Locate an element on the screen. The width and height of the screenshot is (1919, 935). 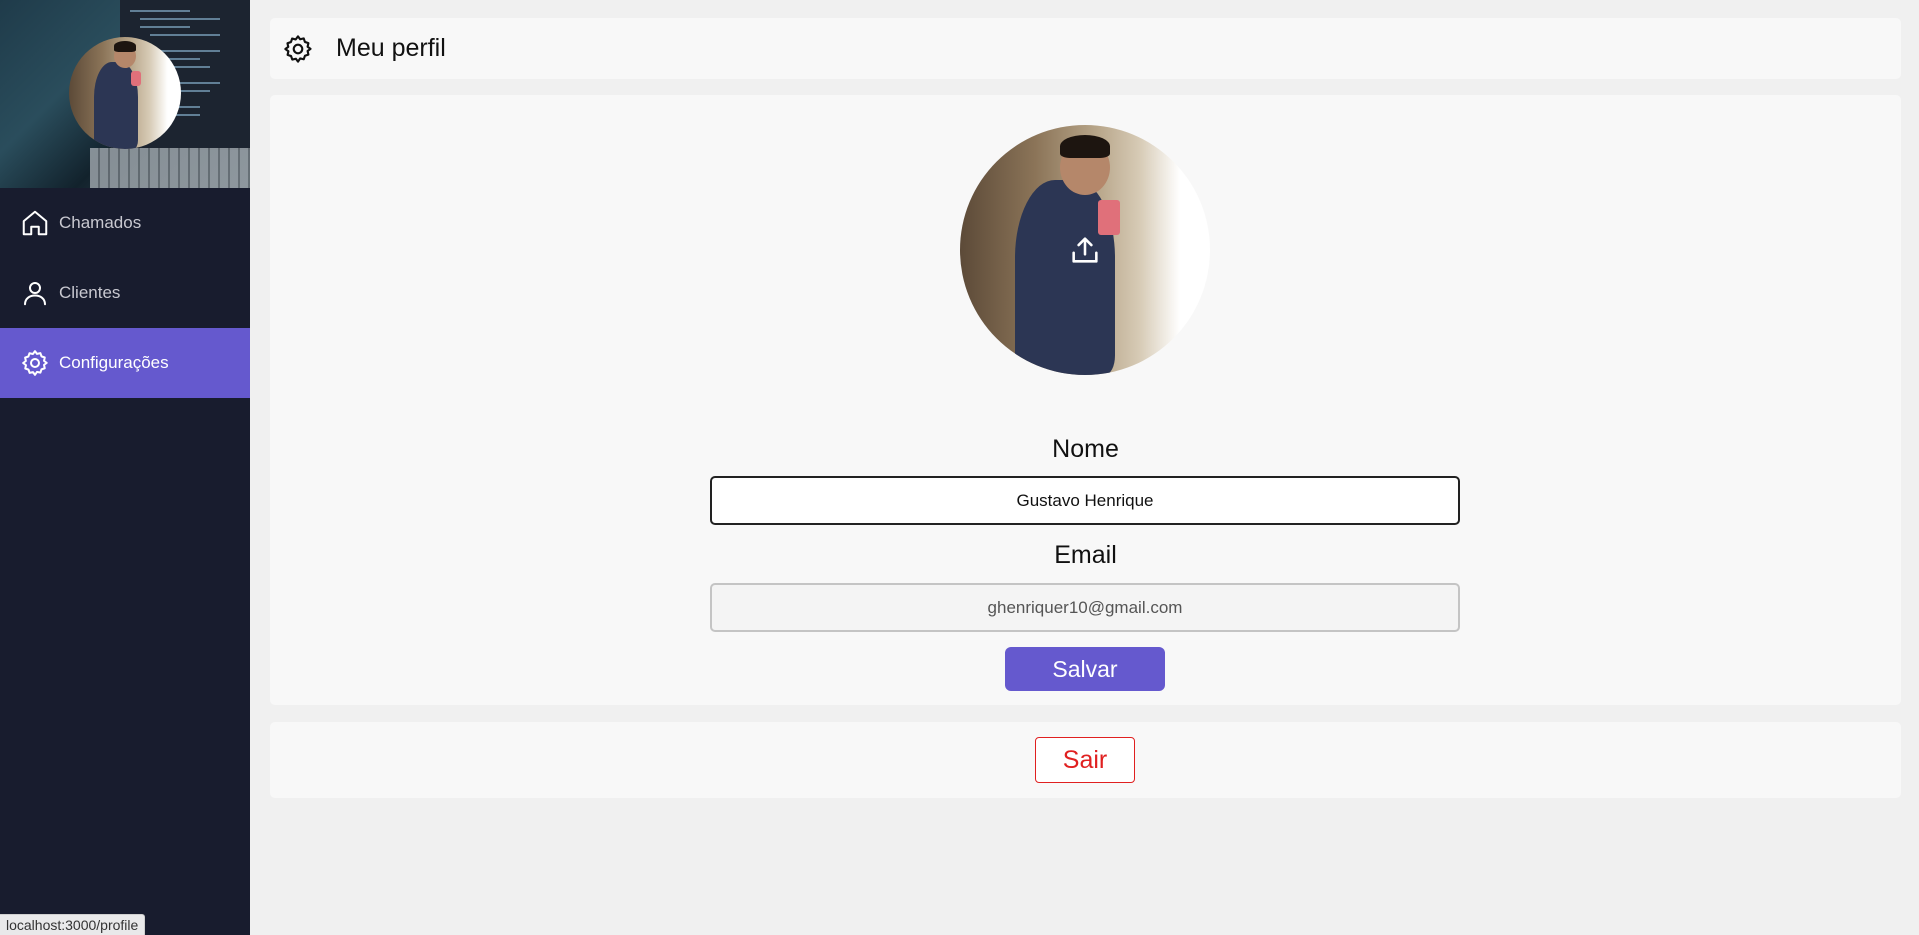
logout-panel: Sair is located at coordinates (1085, 760).